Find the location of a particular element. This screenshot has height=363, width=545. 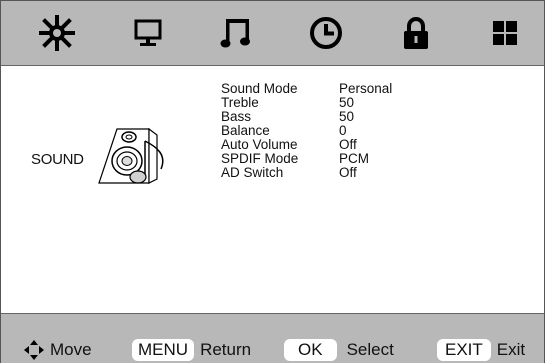

exit-hint: EXIT Exit is located at coordinates (481, 350).